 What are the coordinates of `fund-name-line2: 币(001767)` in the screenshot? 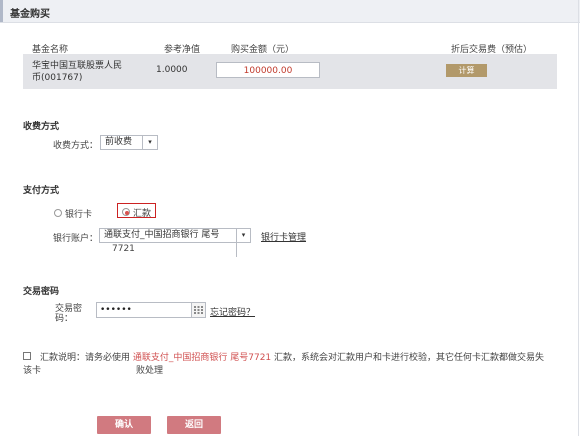 It's located at (57, 78).